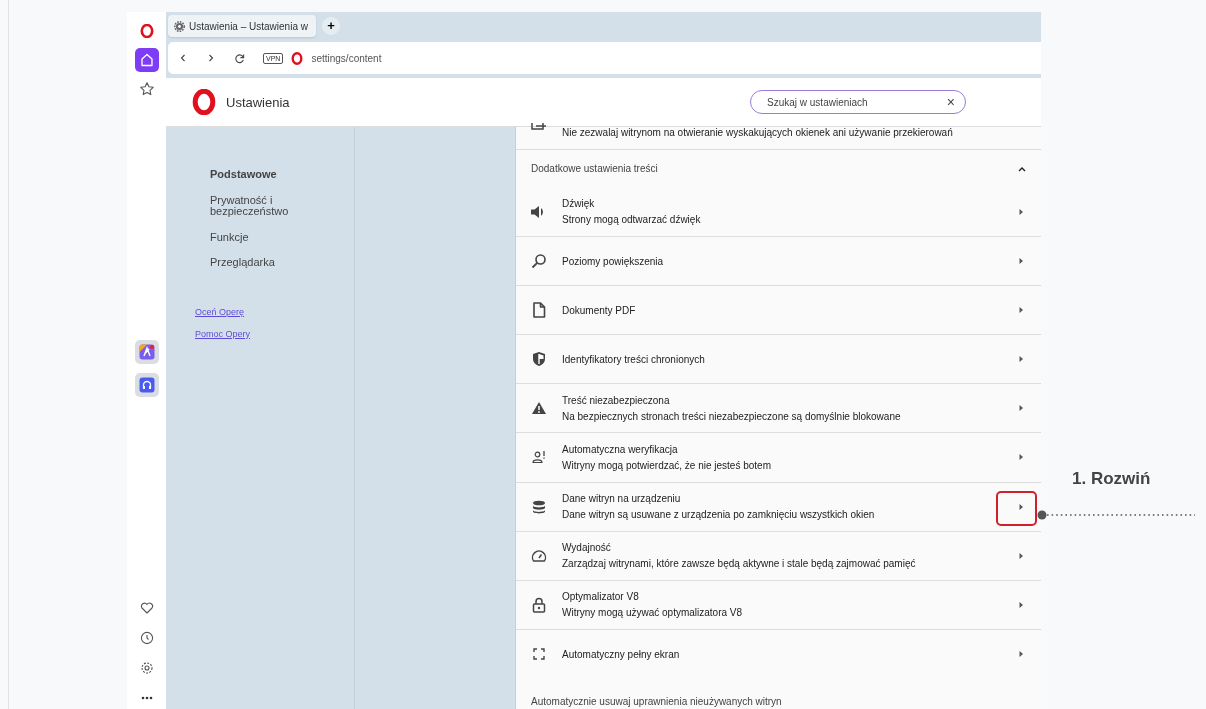 The width and height of the screenshot is (1206, 709). Describe the element at coordinates (778, 311) in the screenshot. I see `settings-row: Dokumenty PDF` at that location.